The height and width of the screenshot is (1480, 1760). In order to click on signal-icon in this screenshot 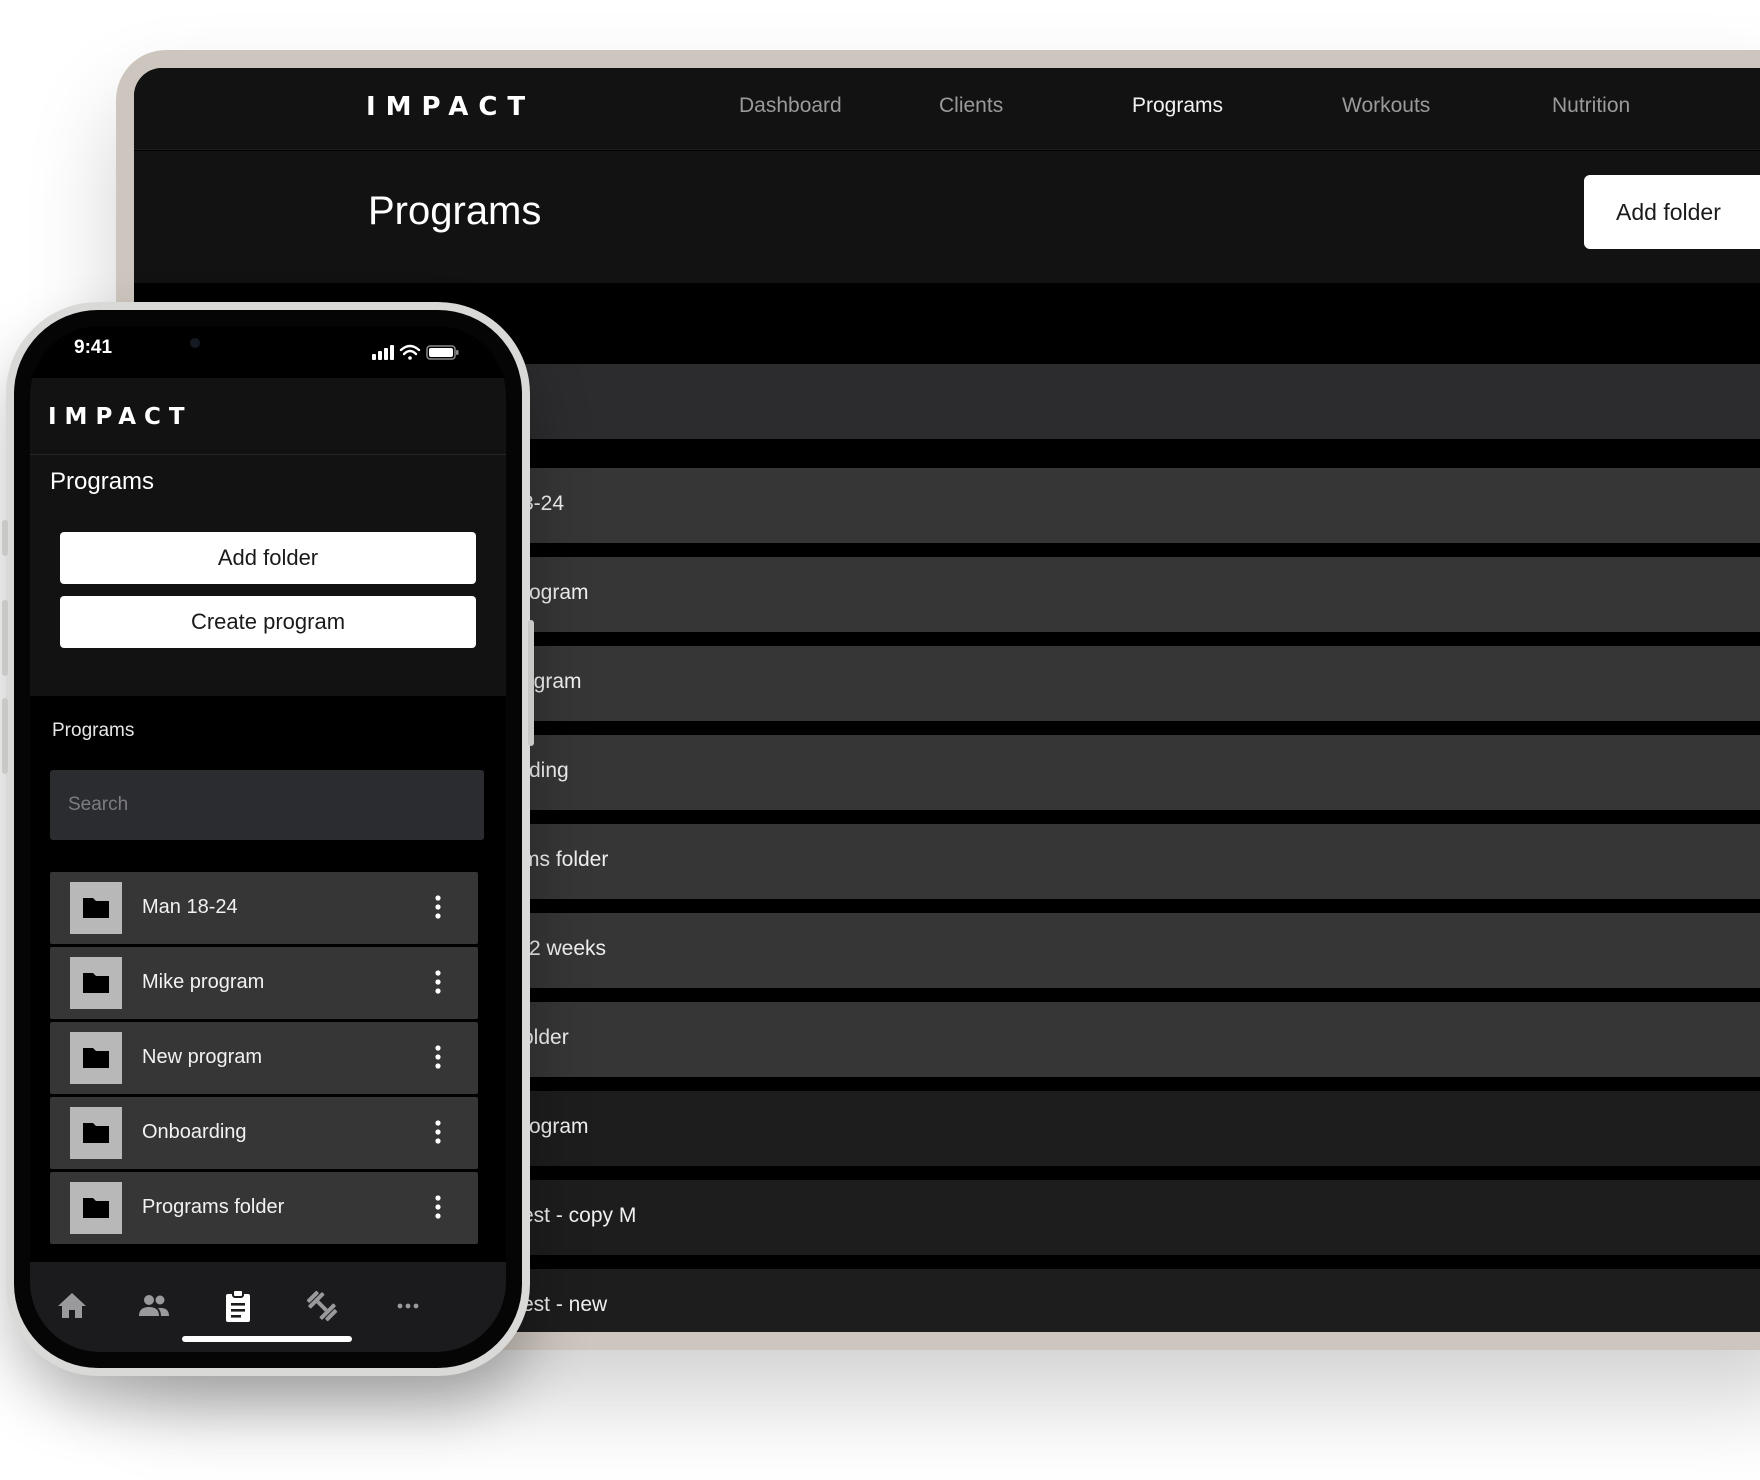, I will do `click(383, 352)`.